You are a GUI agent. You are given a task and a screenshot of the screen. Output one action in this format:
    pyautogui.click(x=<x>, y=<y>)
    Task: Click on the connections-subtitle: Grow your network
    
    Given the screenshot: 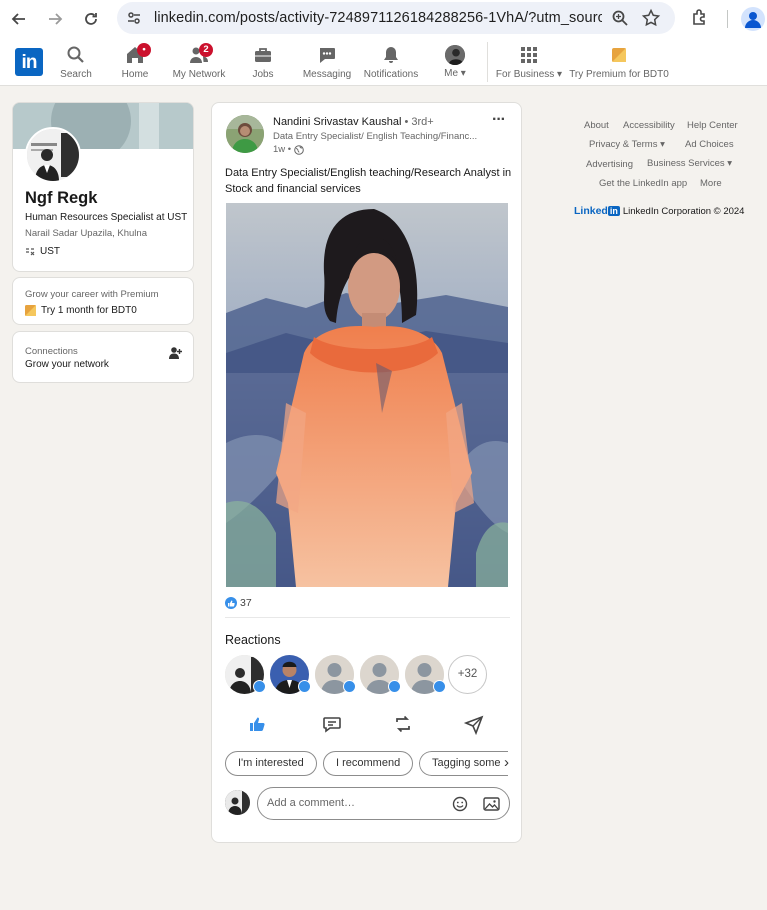 What is the action you would take?
    pyautogui.click(x=67, y=364)
    